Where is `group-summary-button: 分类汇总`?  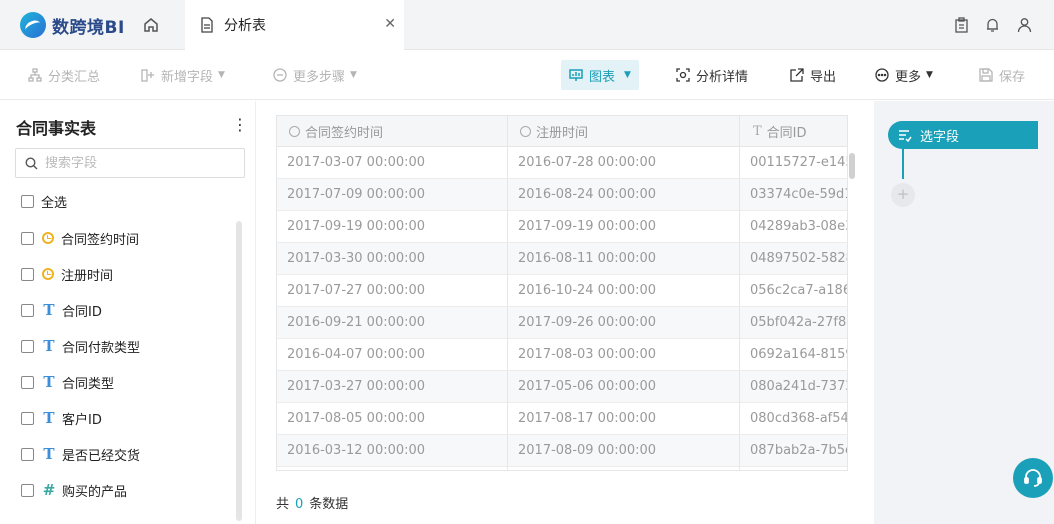
group-summary-button: 分类汇总 is located at coordinates (64, 75).